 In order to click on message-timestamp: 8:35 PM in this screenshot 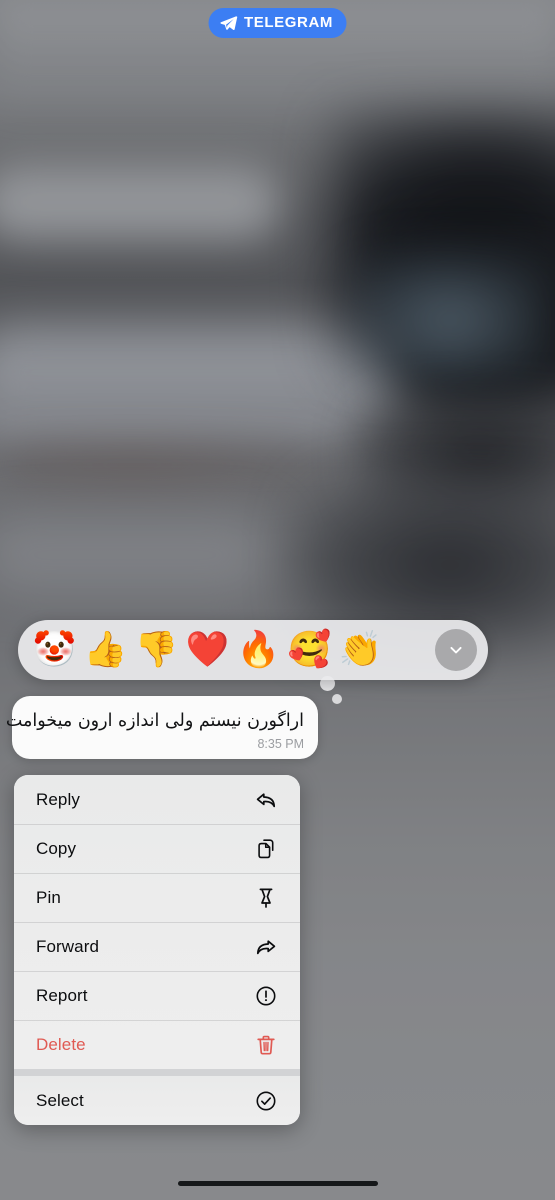, I will do `click(280, 743)`.